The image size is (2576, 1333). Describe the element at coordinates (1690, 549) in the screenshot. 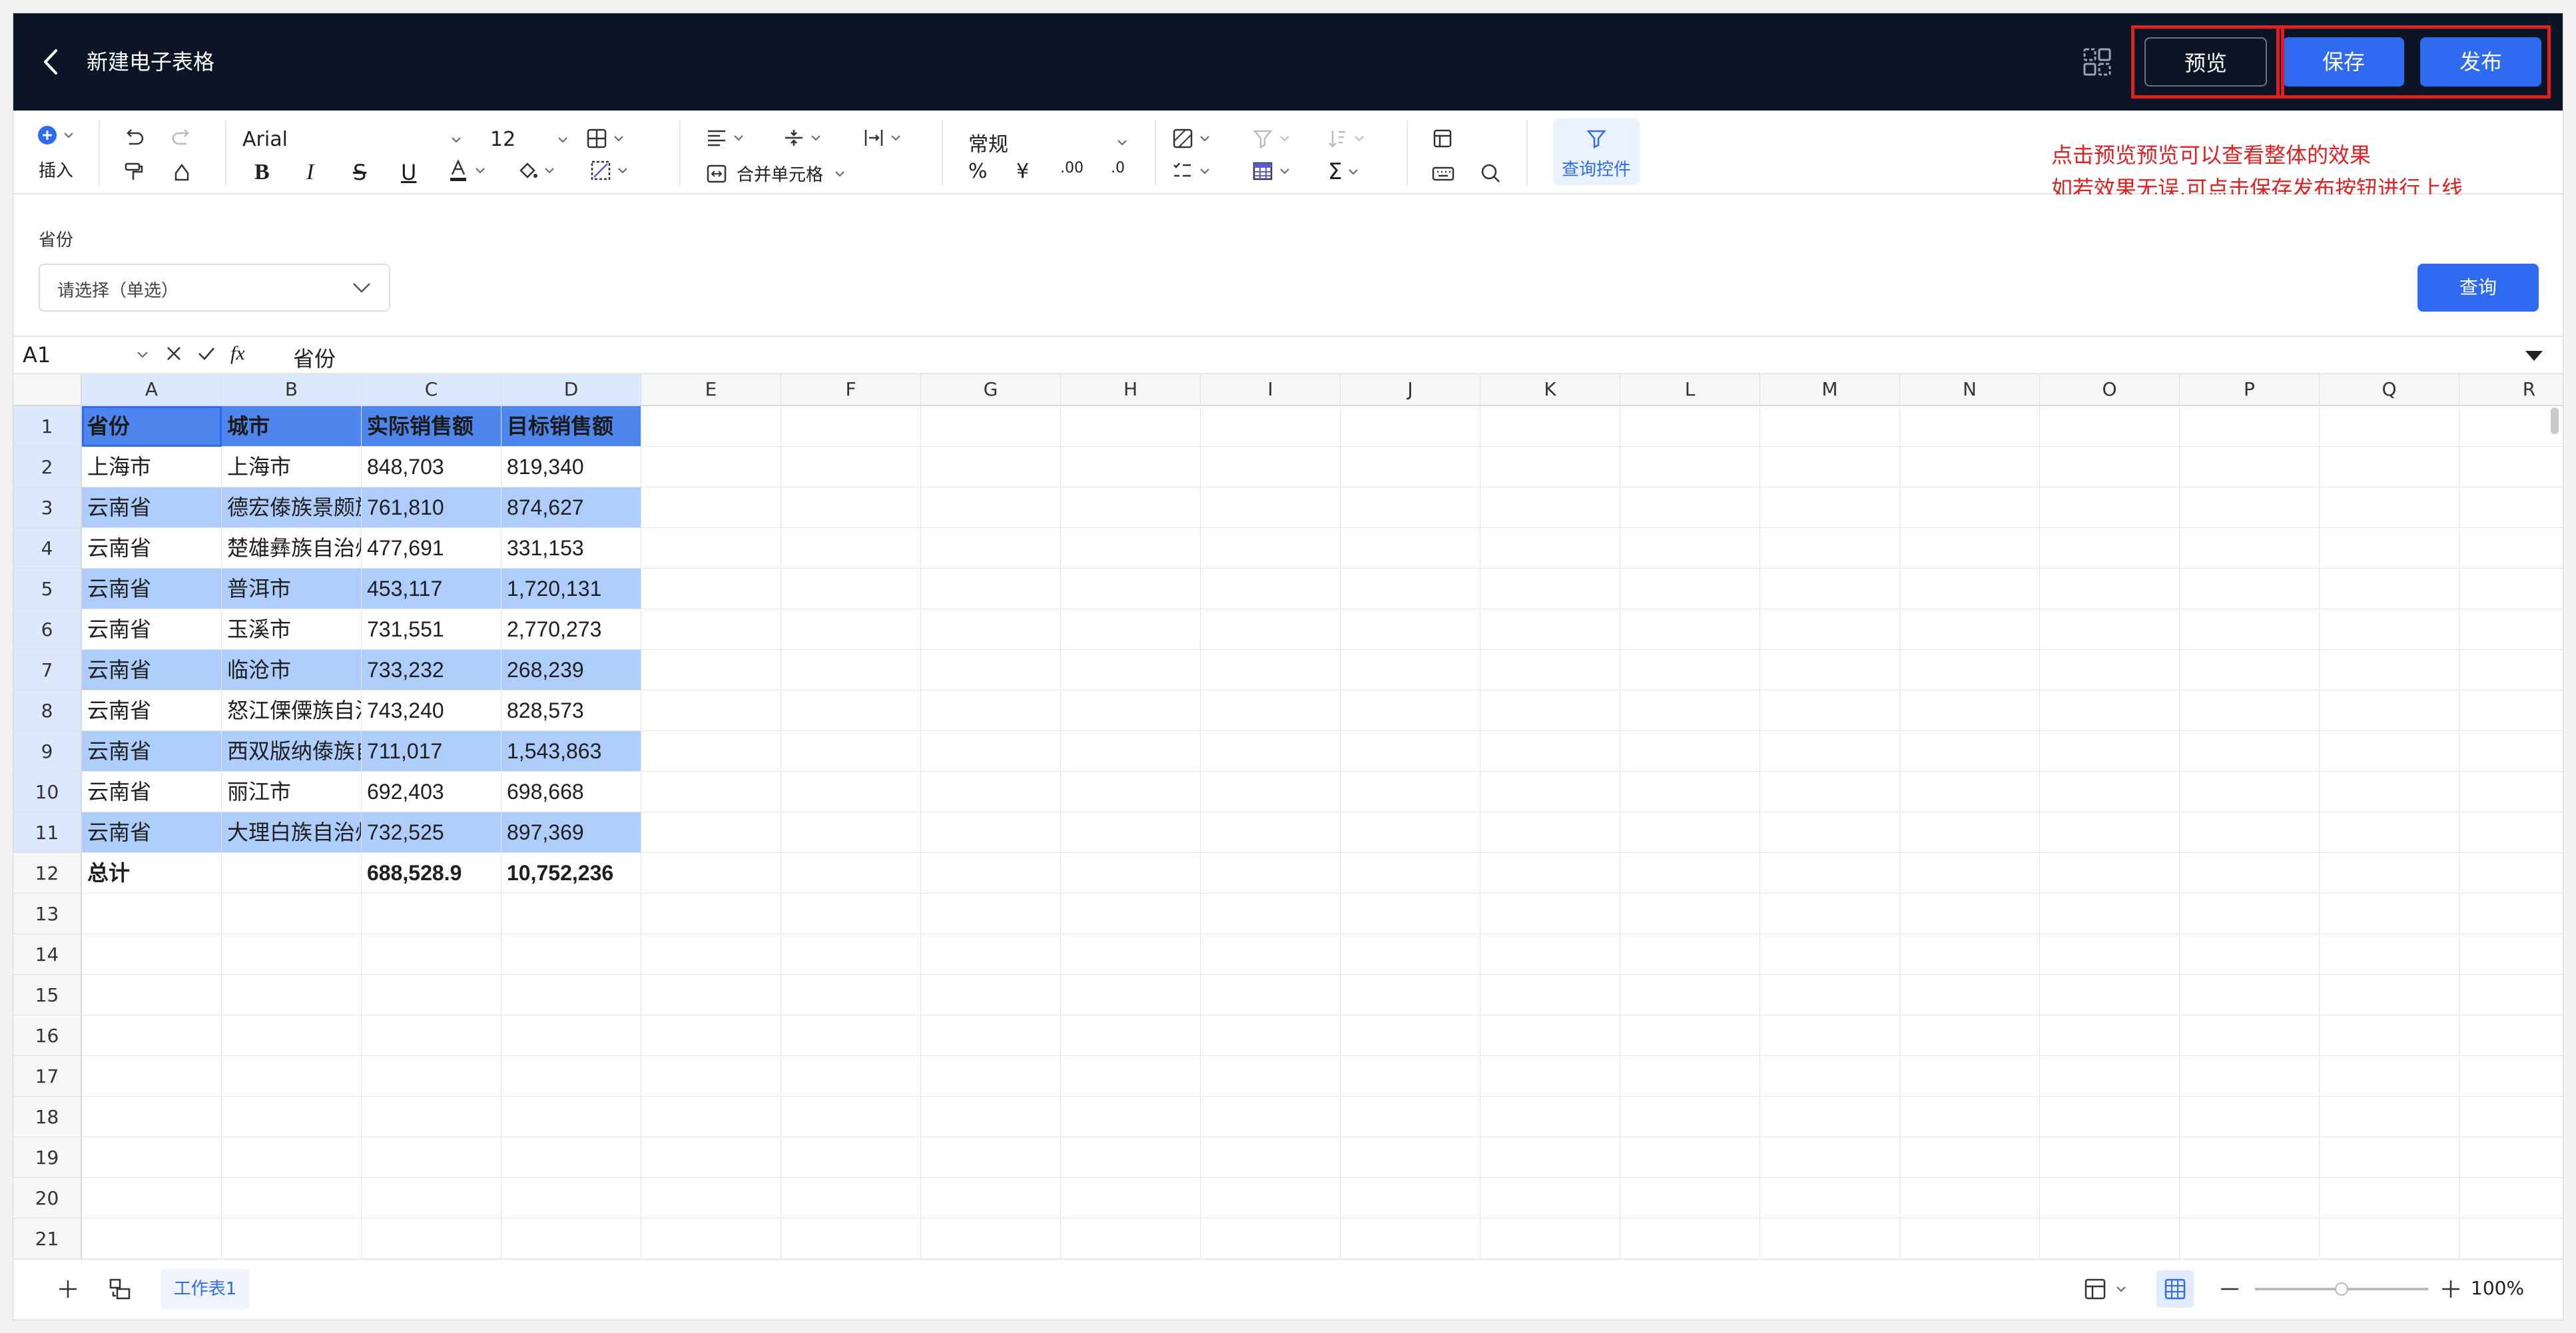

I see `cell-L4` at that location.